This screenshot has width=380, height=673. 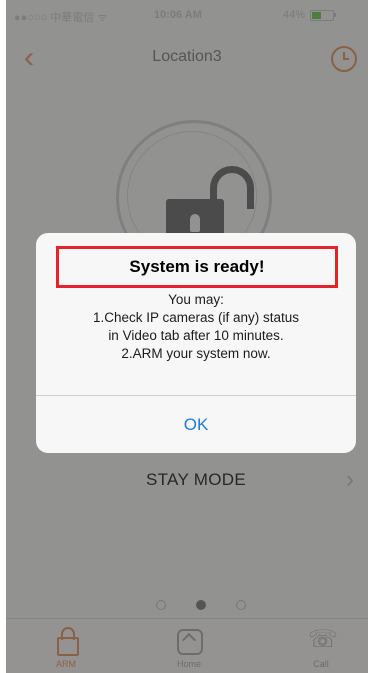 I want to click on dialog-title: System is ready!, so click(x=197, y=266).